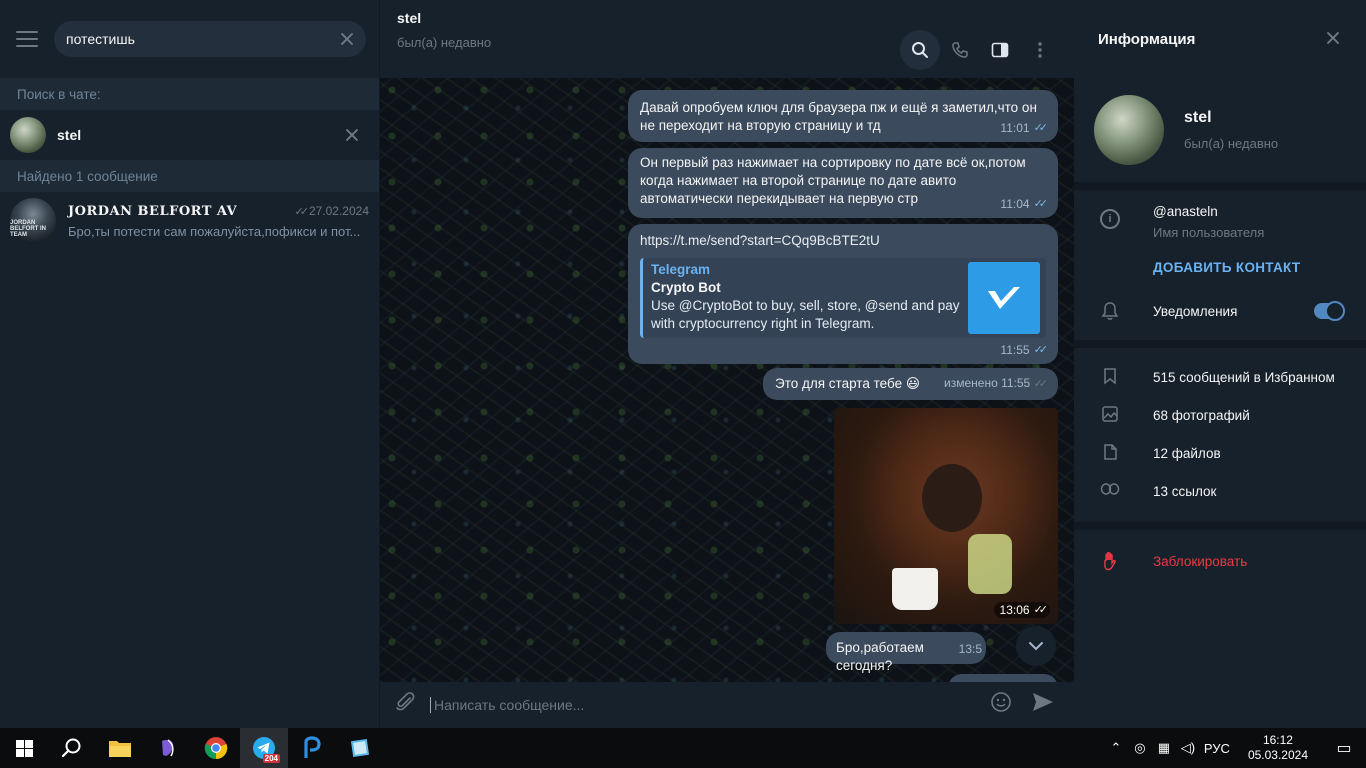 Image resolution: width=1366 pixels, height=768 pixels. Describe the element at coordinates (1198, 117) in the screenshot. I see `profile-name: stel` at that location.